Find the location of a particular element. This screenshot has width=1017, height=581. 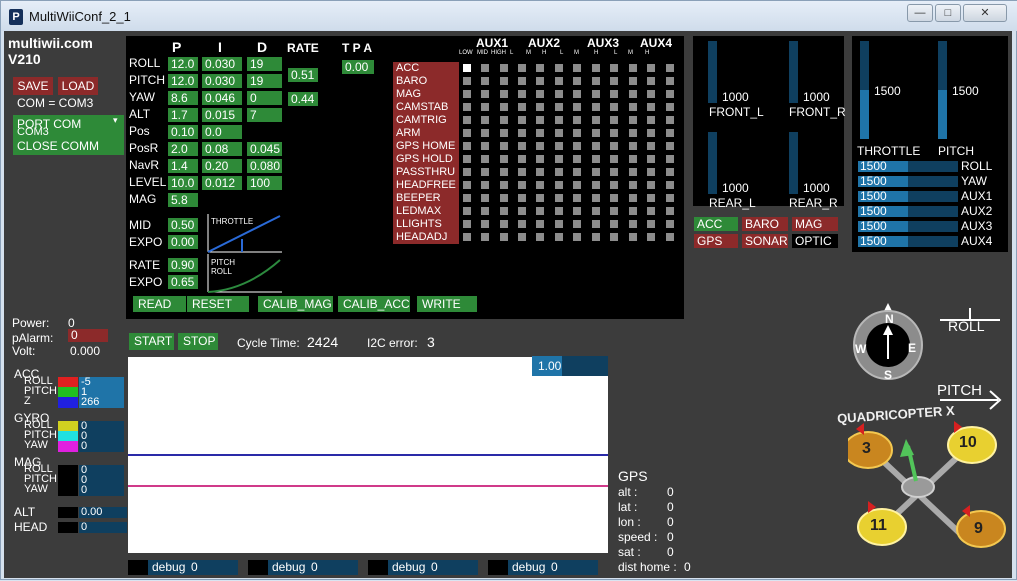

throttle-mid: 0.50 is located at coordinates (183, 225).